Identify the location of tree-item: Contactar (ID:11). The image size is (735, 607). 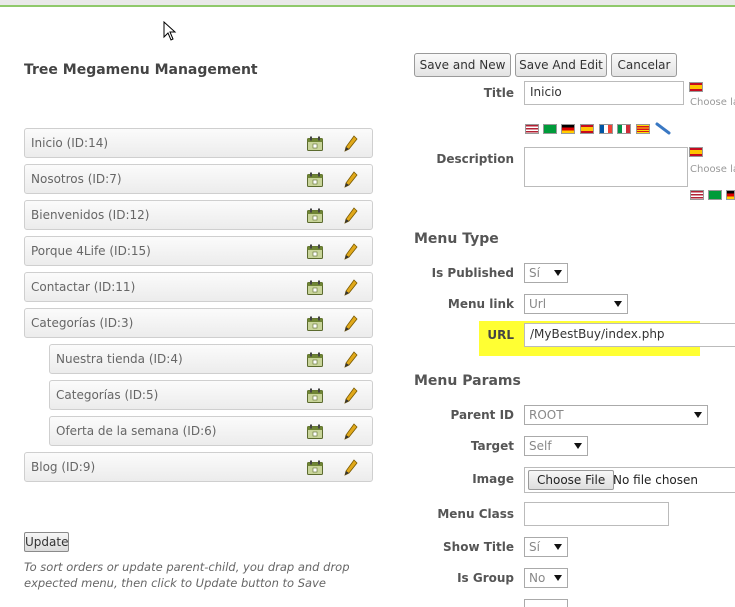
(198, 287).